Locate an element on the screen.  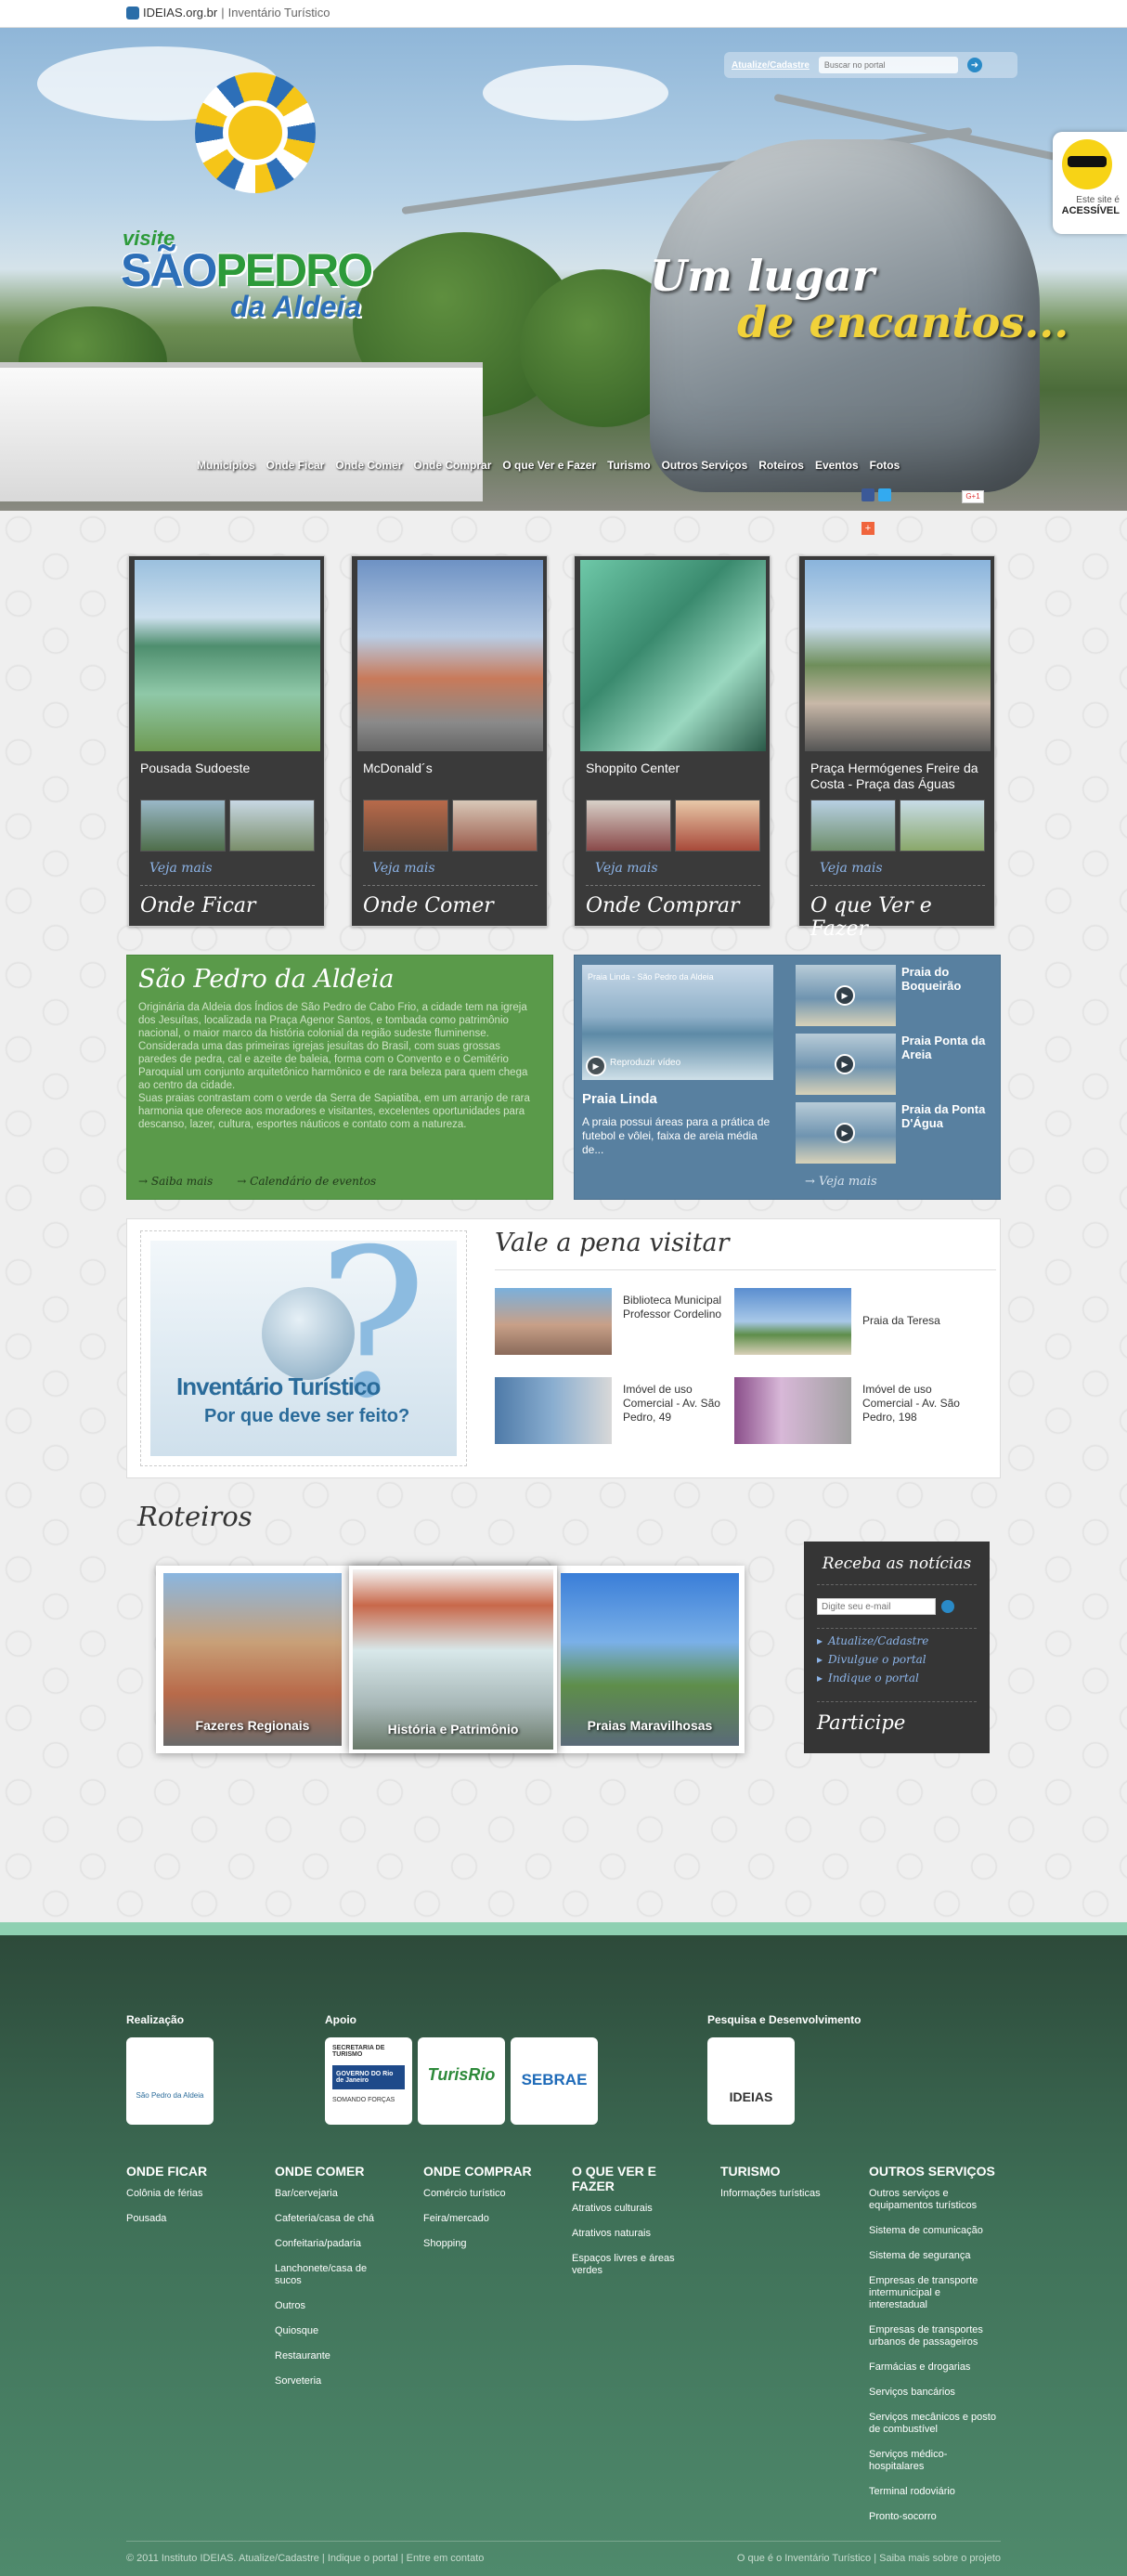
footer-link: Serviços bancários is located at coordinates (935, 2393).